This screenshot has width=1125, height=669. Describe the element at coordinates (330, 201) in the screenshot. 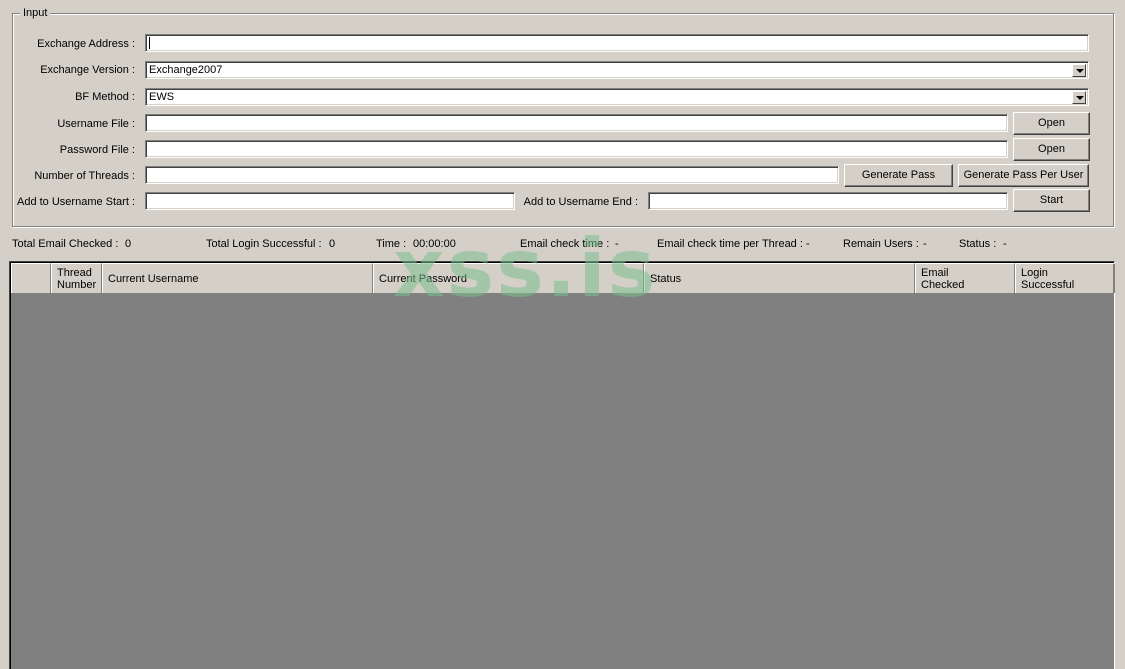

I see `username-start-input` at that location.